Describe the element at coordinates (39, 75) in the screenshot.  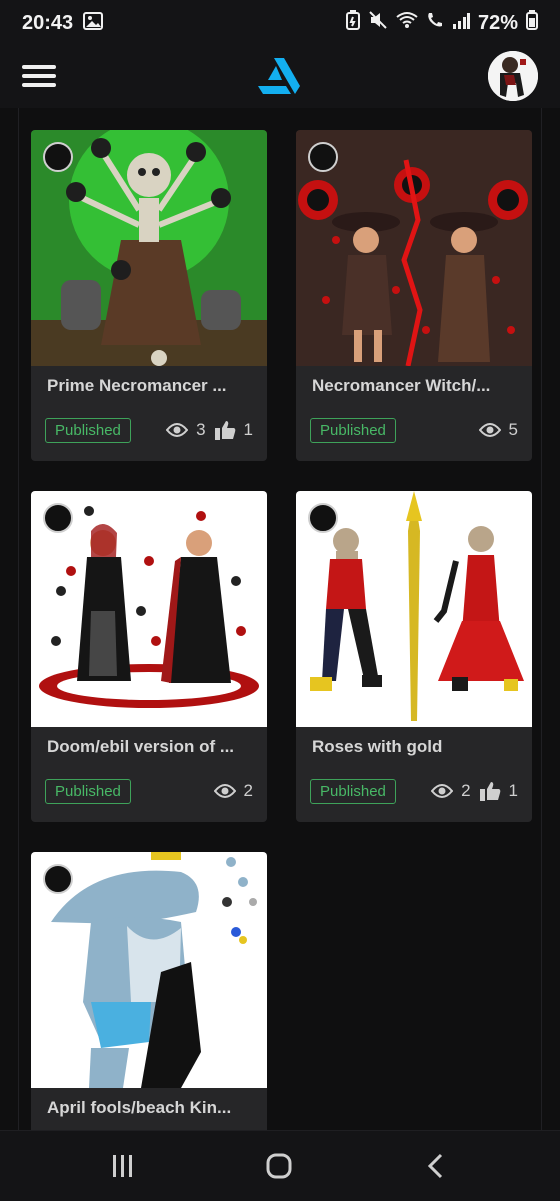
I see `hamburger-menu-icon` at that location.